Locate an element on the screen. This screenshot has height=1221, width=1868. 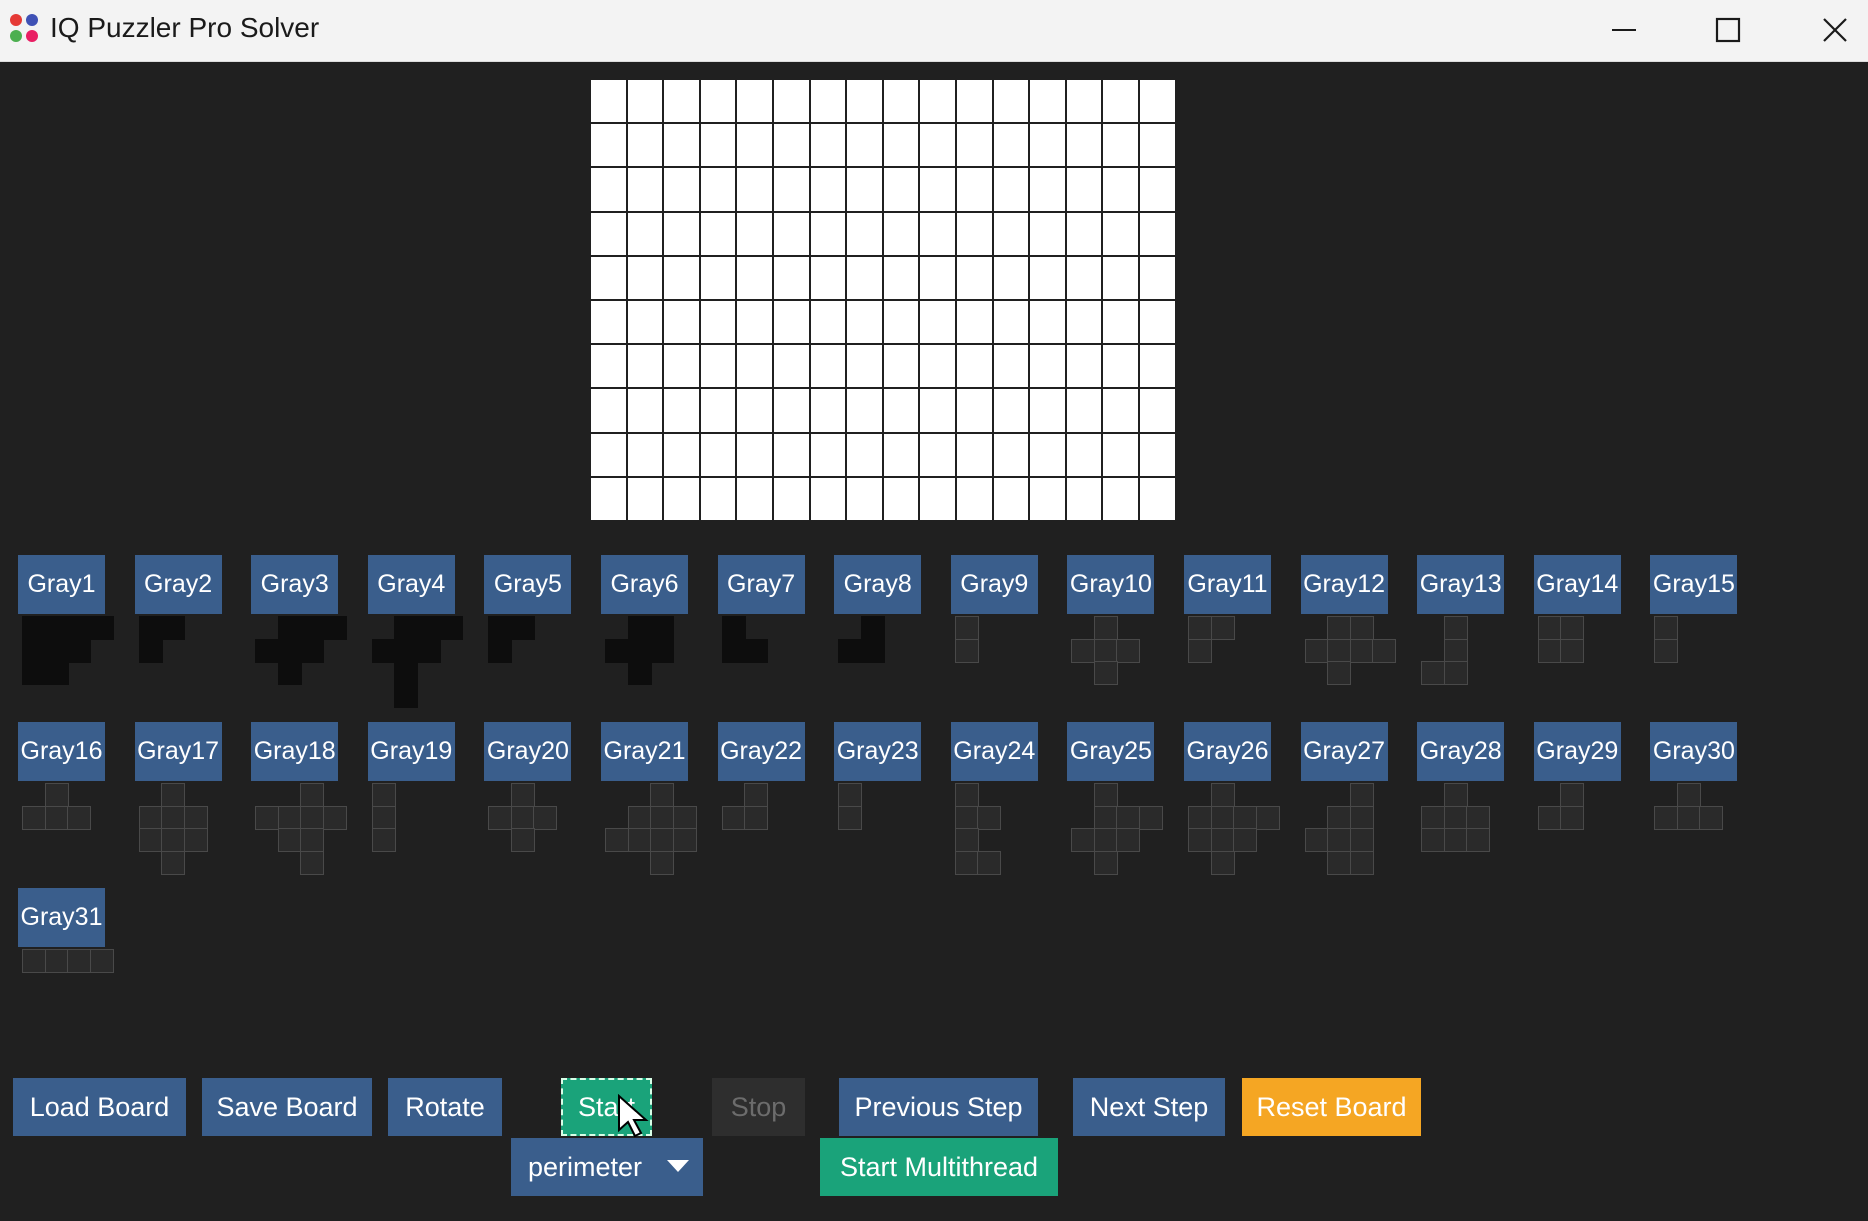
piece-button: Gray18 is located at coordinates (295, 751).